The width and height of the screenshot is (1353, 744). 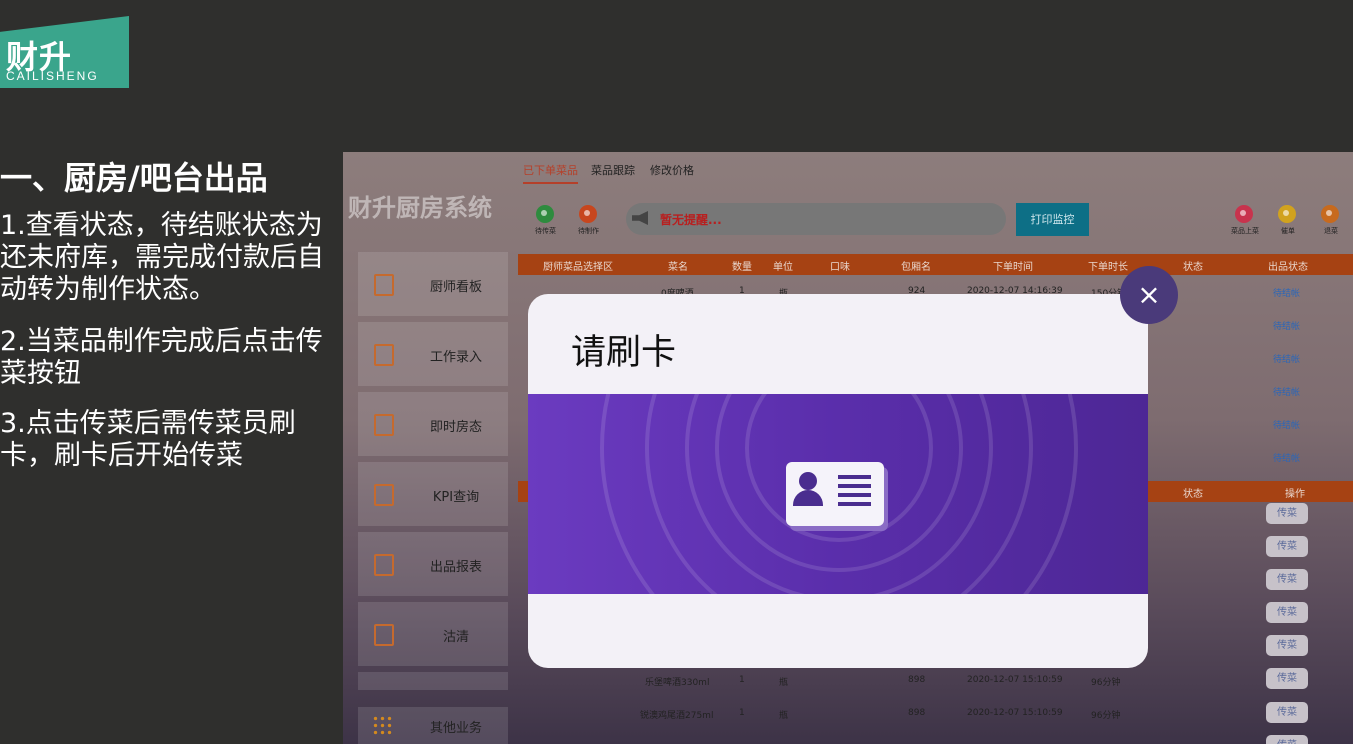 What do you see at coordinates (384, 495) in the screenshot?
I see `bar-chart-icon` at bounding box center [384, 495].